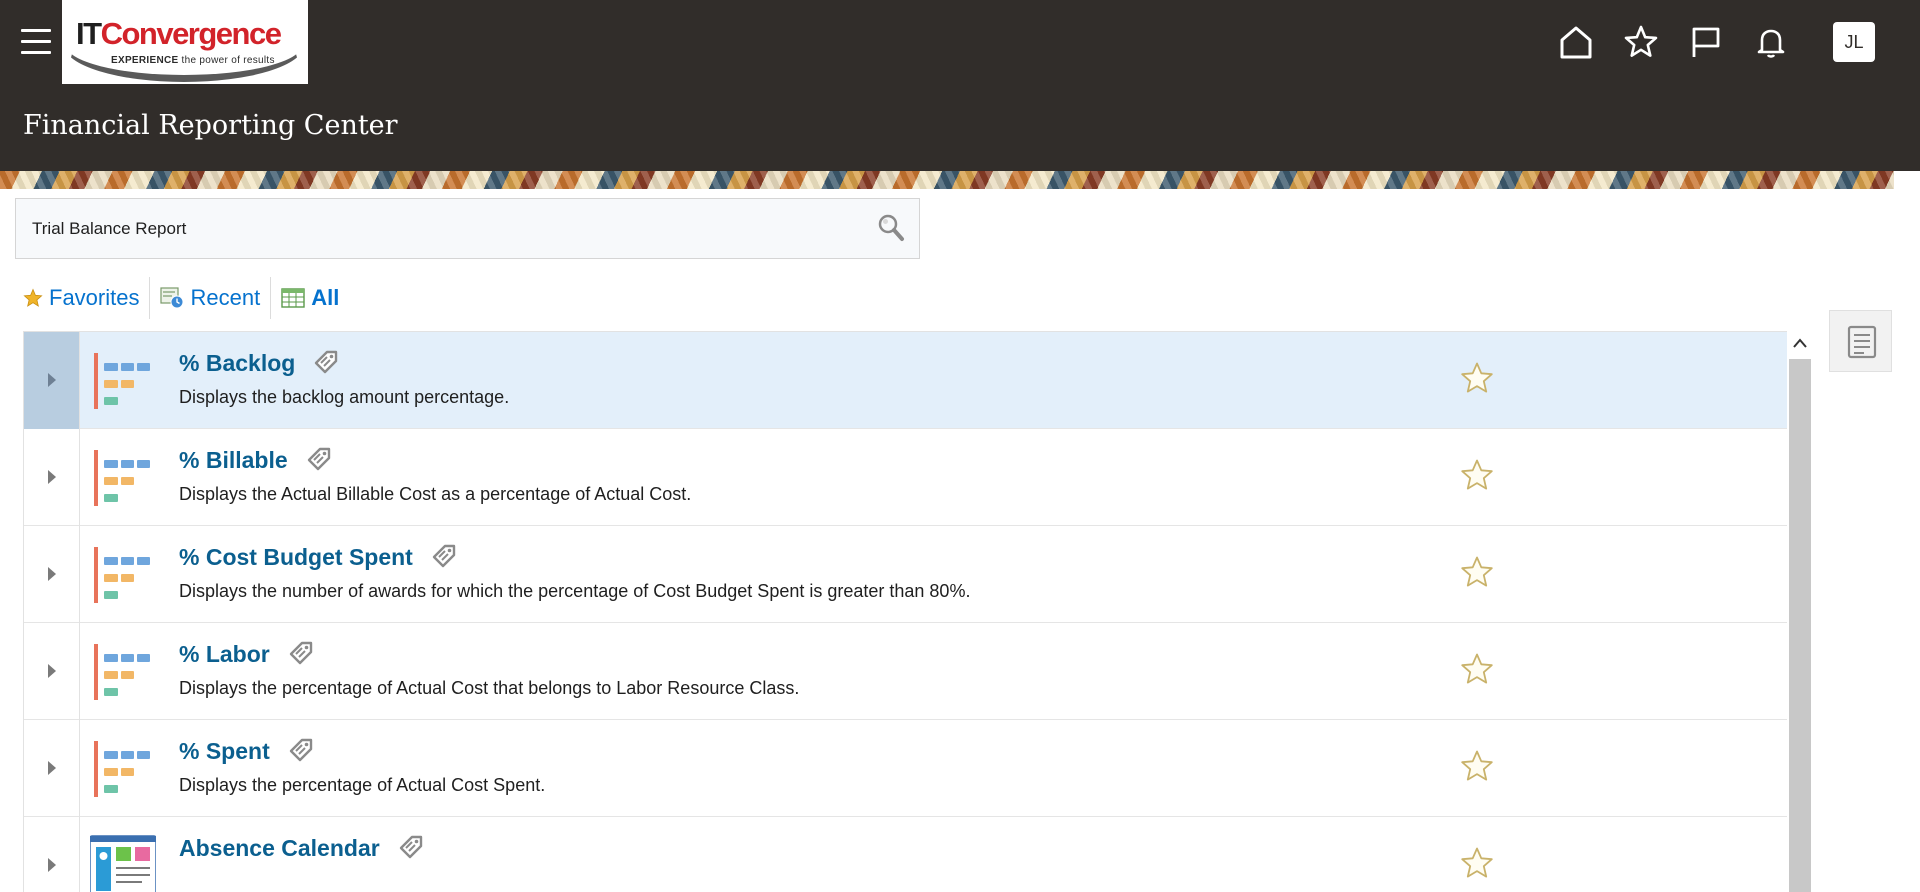  Describe the element at coordinates (1800, 625) in the screenshot. I see `scrollbar-track` at that location.